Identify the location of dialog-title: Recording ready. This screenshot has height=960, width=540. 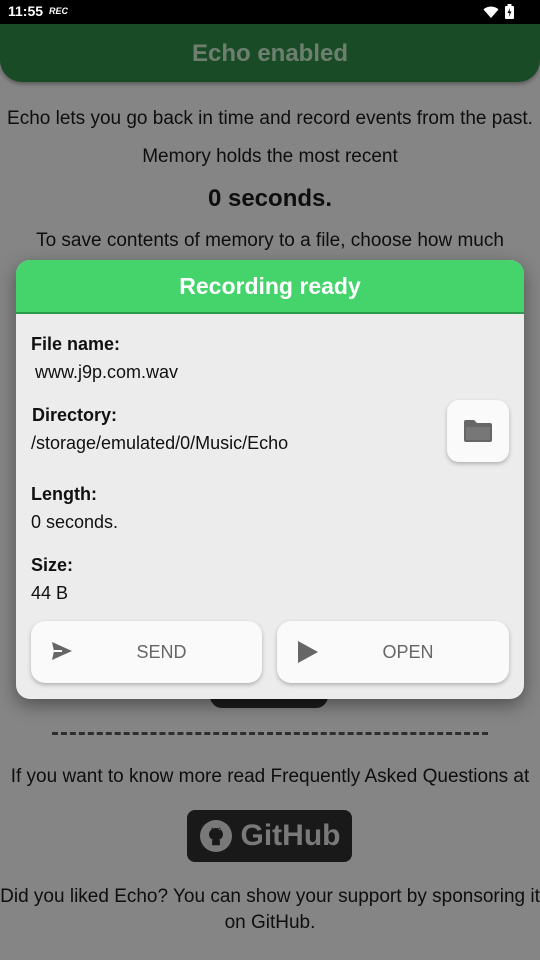
(270, 285).